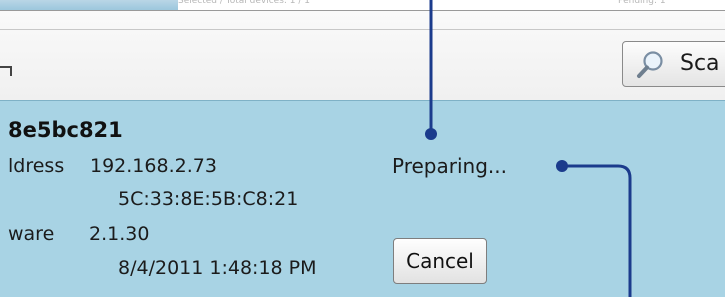 The height and width of the screenshot is (297, 725). I want to click on firmware-label: ware, so click(31, 234).